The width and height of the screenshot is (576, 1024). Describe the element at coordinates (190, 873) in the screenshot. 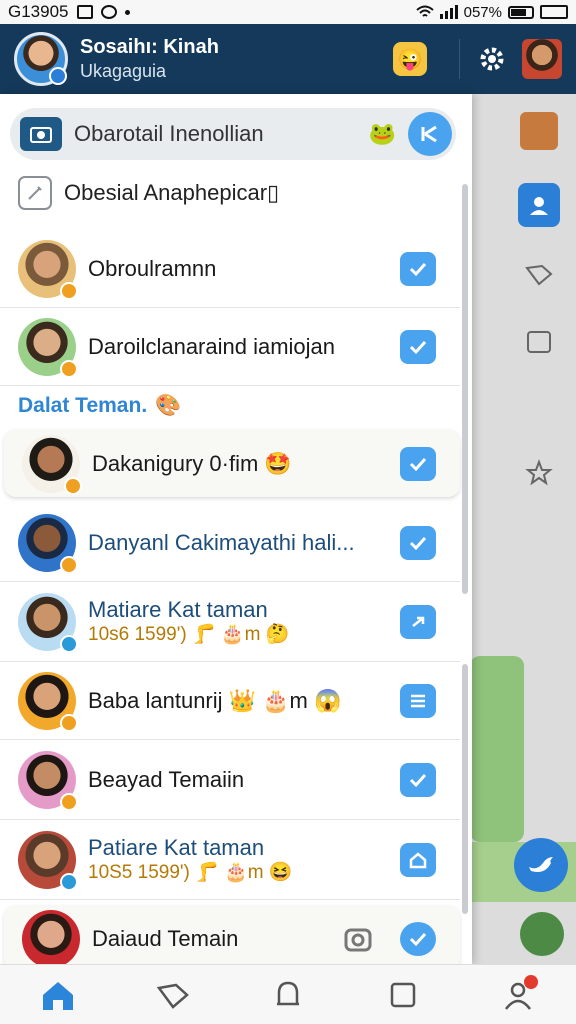

I see `contact-meta: 10S5 1599') 🦵 🎂m 😆` at that location.